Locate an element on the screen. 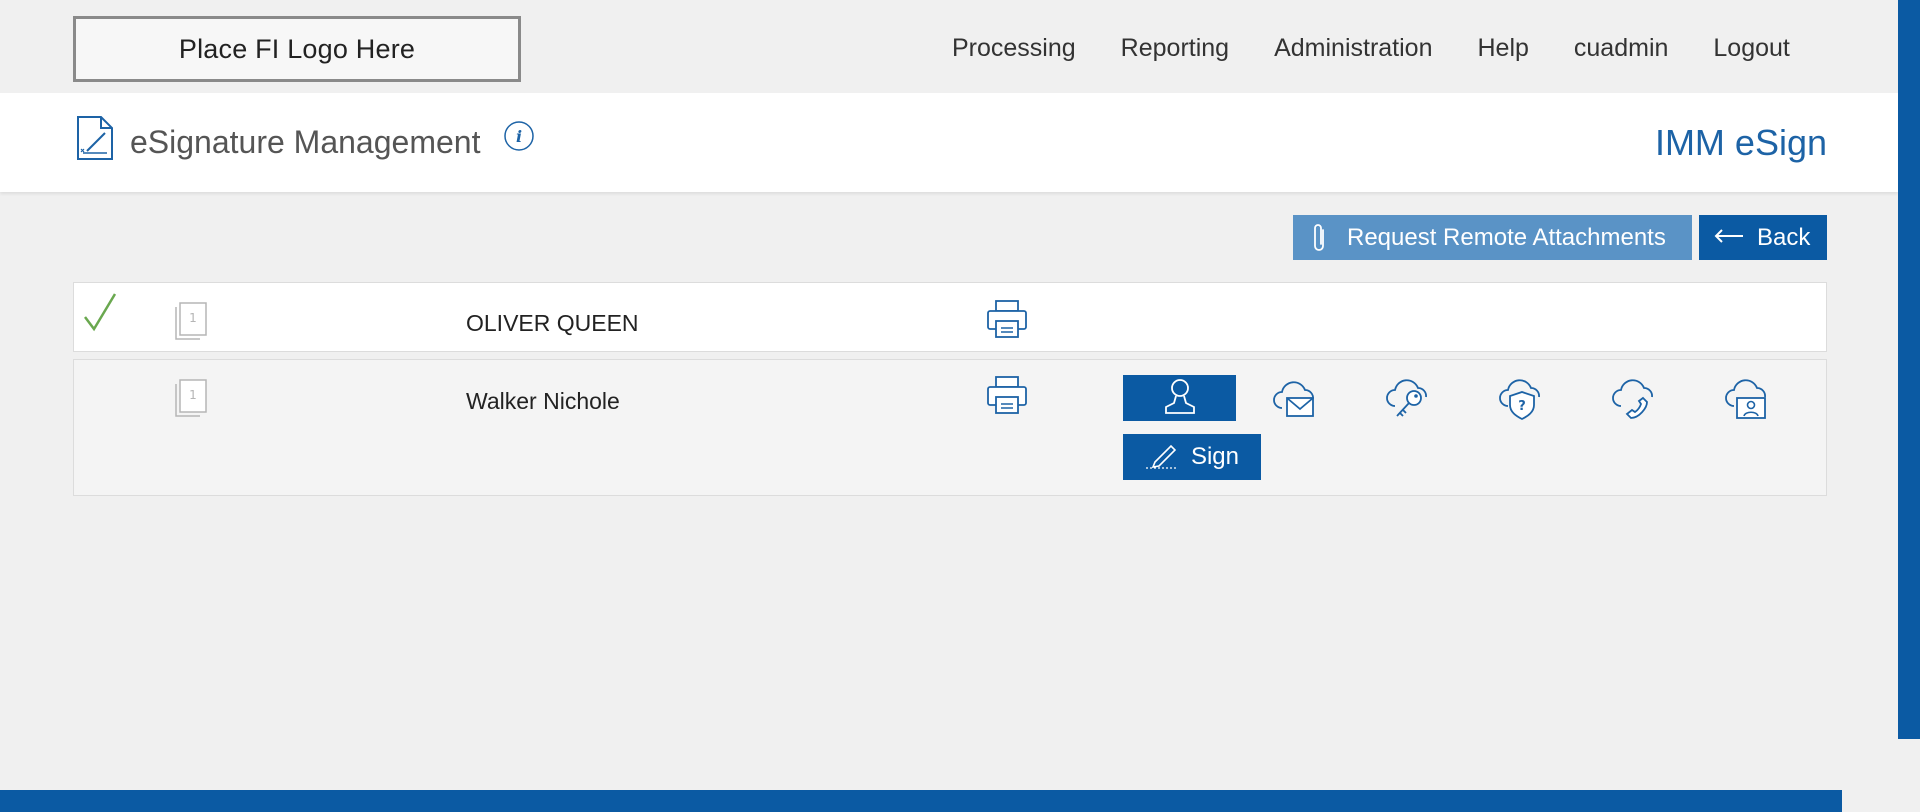 This screenshot has width=1920, height=812. arrow-left-icon is located at coordinates (1729, 238).